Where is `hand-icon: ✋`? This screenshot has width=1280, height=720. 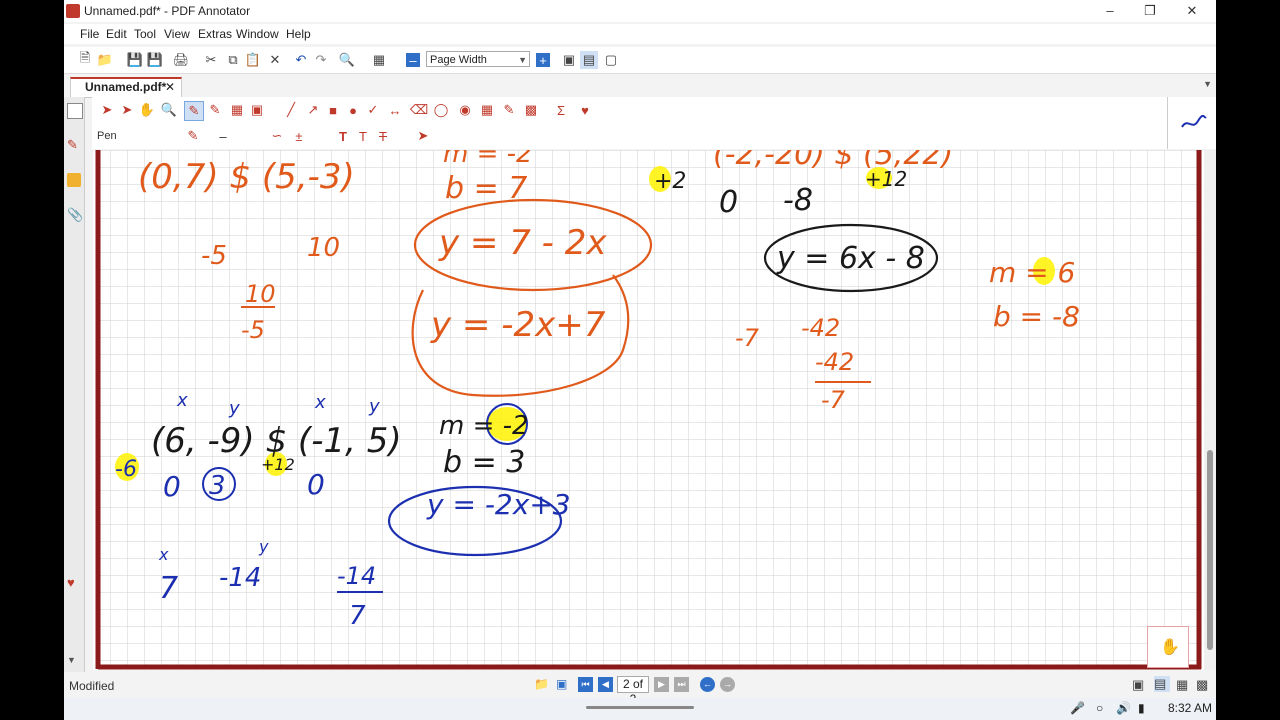 hand-icon: ✋ is located at coordinates (147, 110).